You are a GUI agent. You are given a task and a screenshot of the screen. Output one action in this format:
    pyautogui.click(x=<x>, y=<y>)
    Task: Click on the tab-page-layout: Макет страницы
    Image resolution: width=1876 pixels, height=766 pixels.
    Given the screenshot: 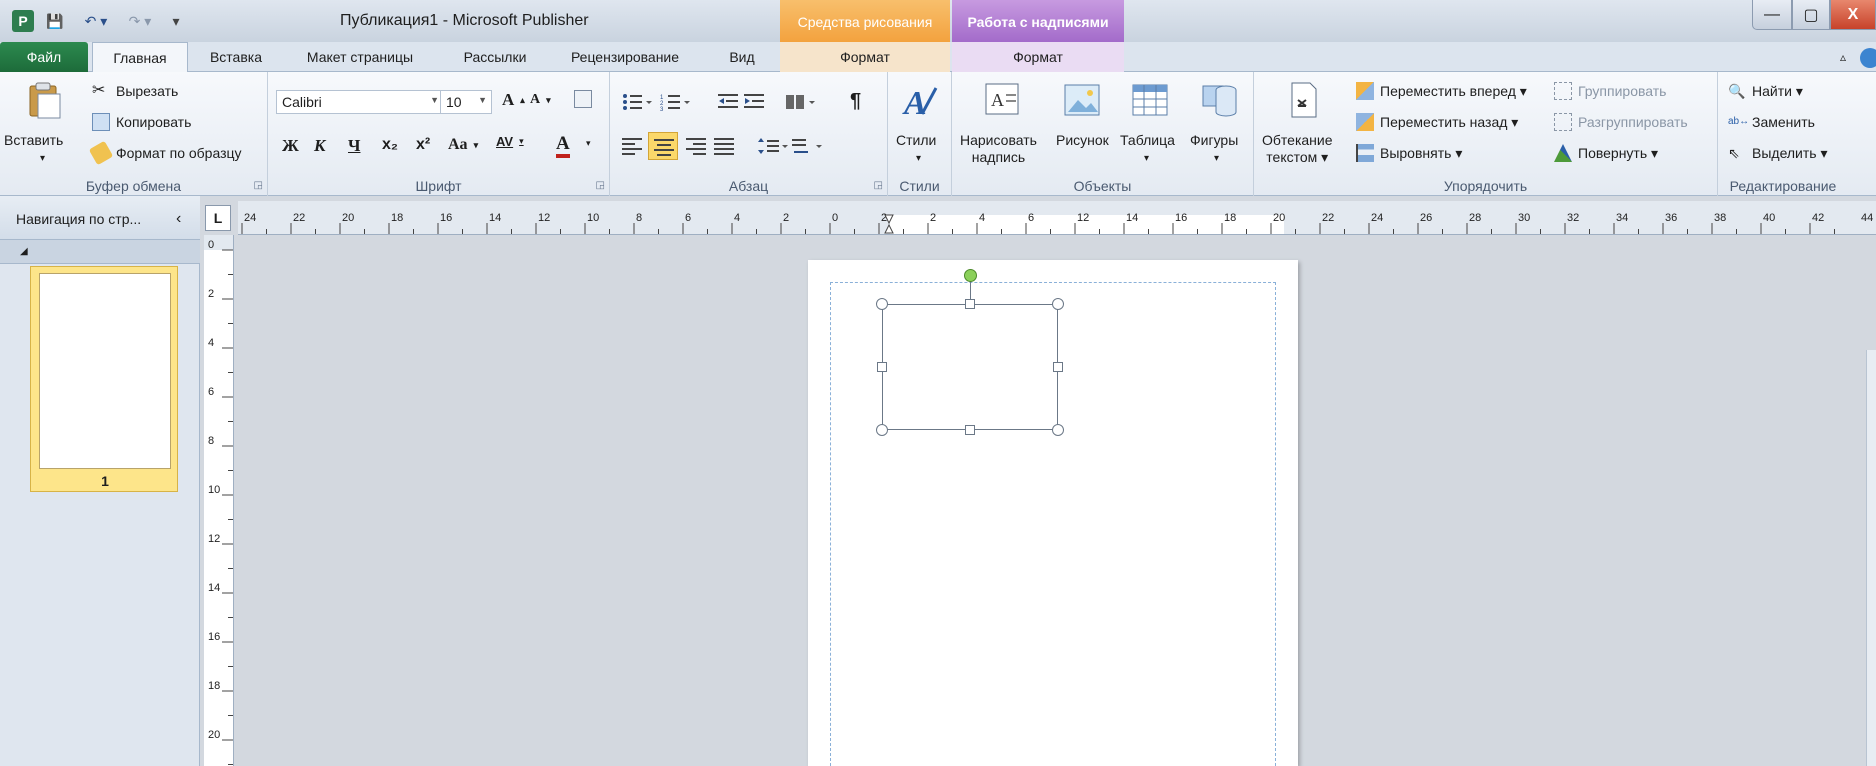 What is the action you would take?
    pyautogui.click(x=360, y=57)
    